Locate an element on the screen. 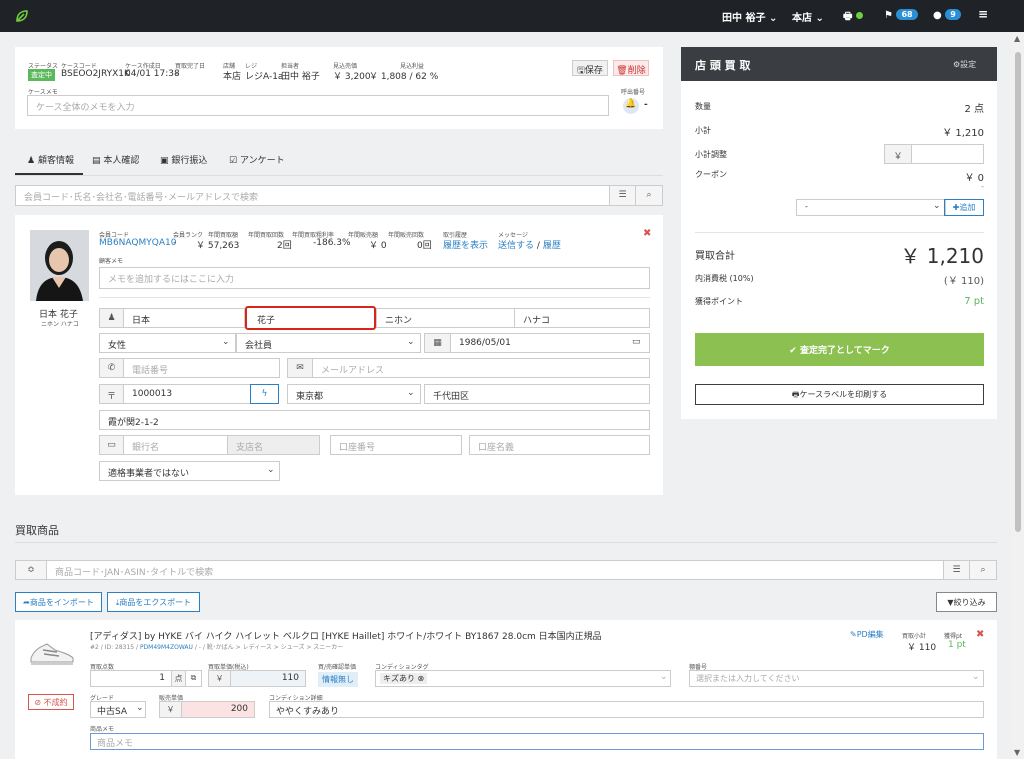  adjust-input is located at coordinates (947, 154).